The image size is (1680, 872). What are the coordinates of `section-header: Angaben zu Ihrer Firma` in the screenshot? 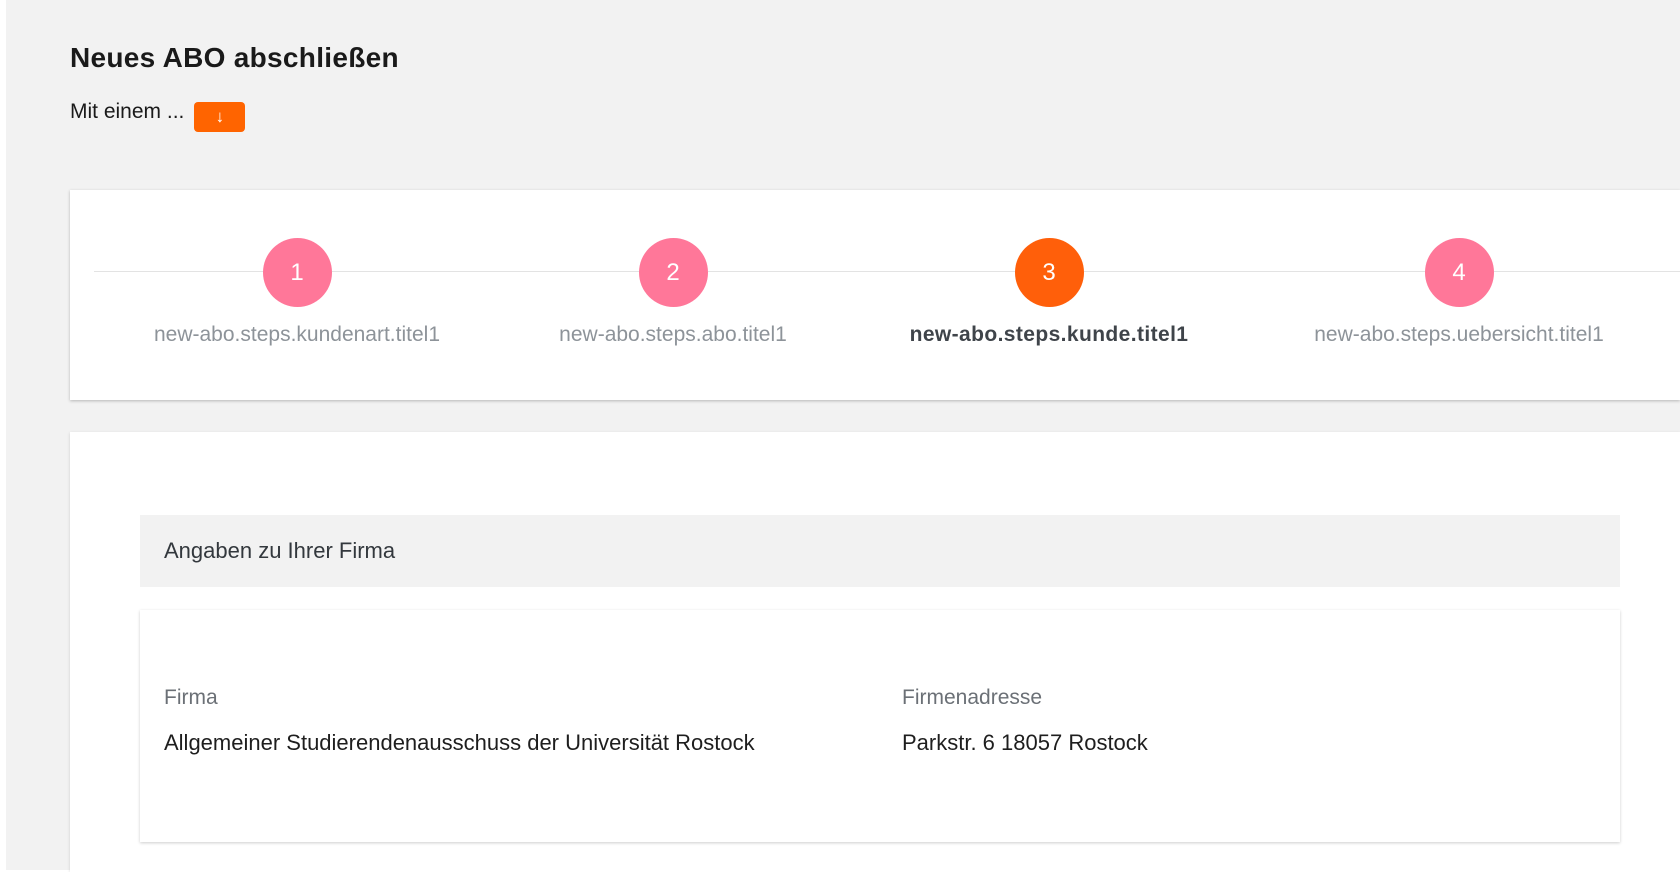 It's located at (880, 551).